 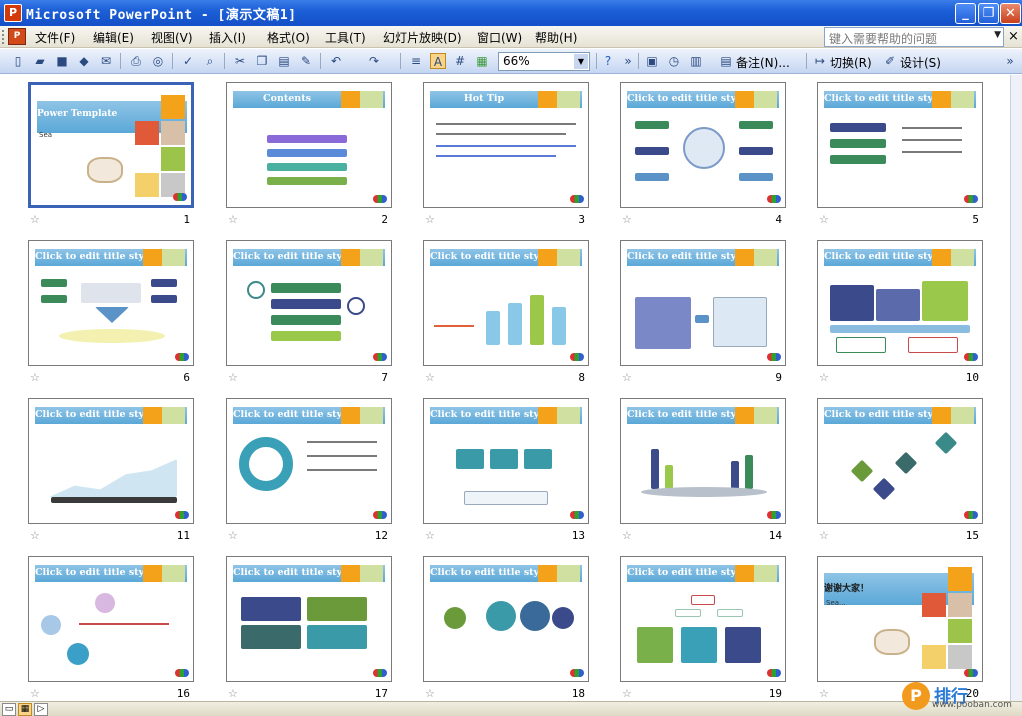 What do you see at coordinates (106, 61) in the screenshot?
I see `email-icon: ✉` at bounding box center [106, 61].